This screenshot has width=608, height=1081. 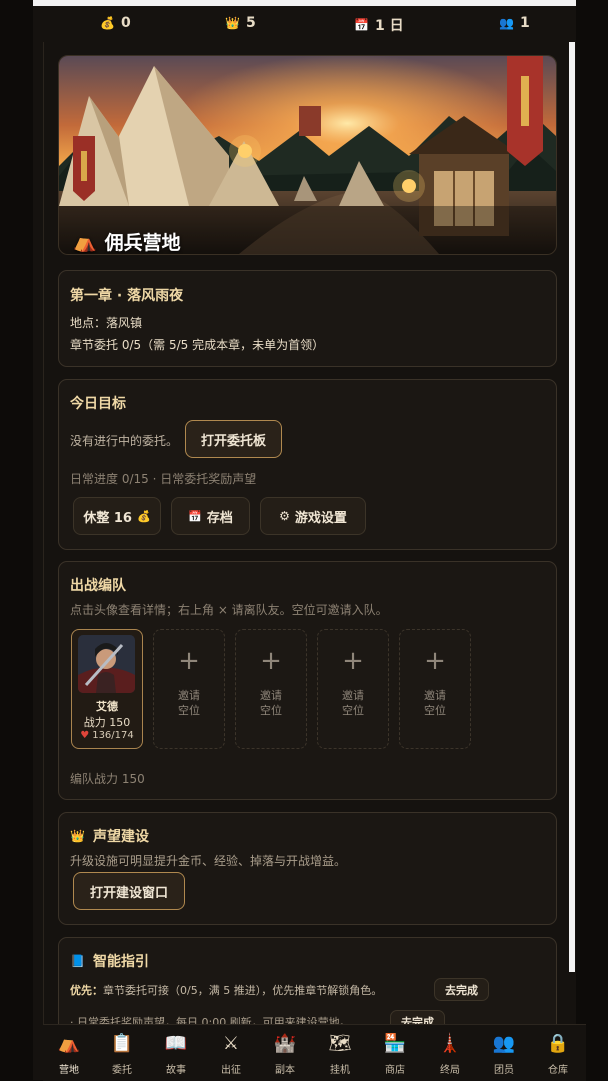 What do you see at coordinates (232, 23) in the screenshot?
I see `crown-icon: 👑` at bounding box center [232, 23].